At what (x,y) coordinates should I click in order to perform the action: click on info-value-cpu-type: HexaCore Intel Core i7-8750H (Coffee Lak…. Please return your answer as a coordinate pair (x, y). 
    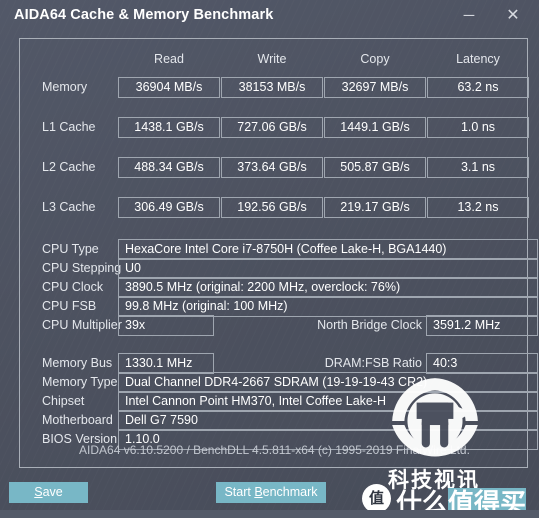
    Looking at the image, I should click on (328, 249).